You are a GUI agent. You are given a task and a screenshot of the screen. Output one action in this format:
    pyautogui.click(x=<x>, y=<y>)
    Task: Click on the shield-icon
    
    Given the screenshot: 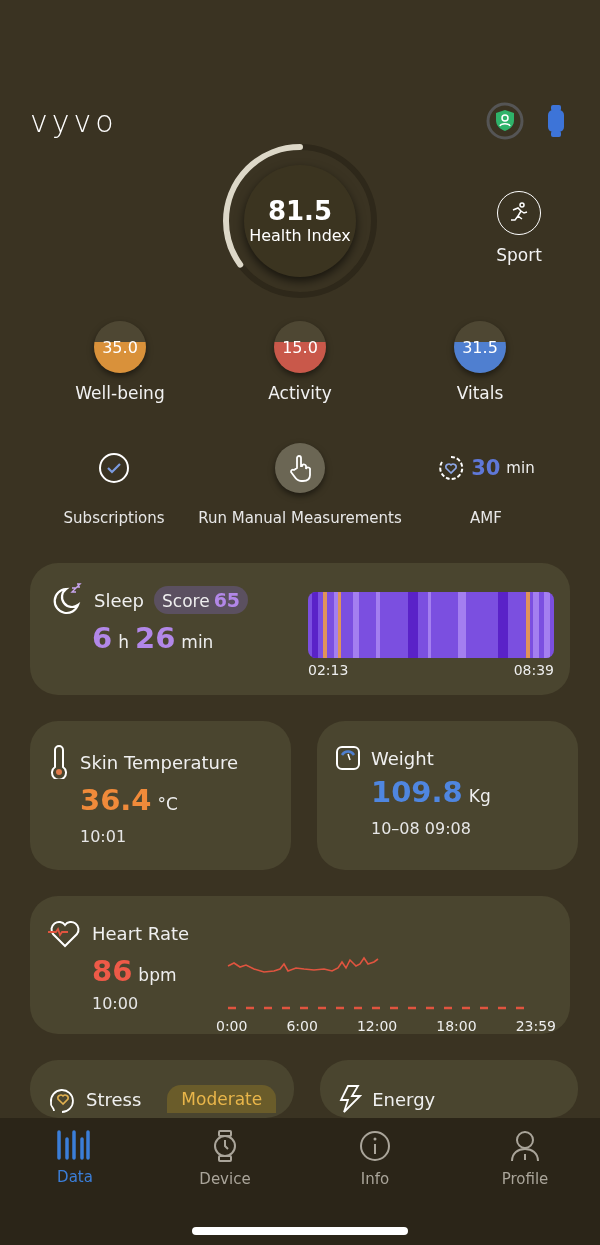 What is the action you would take?
    pyautogui.click(x=505, y=121)
    